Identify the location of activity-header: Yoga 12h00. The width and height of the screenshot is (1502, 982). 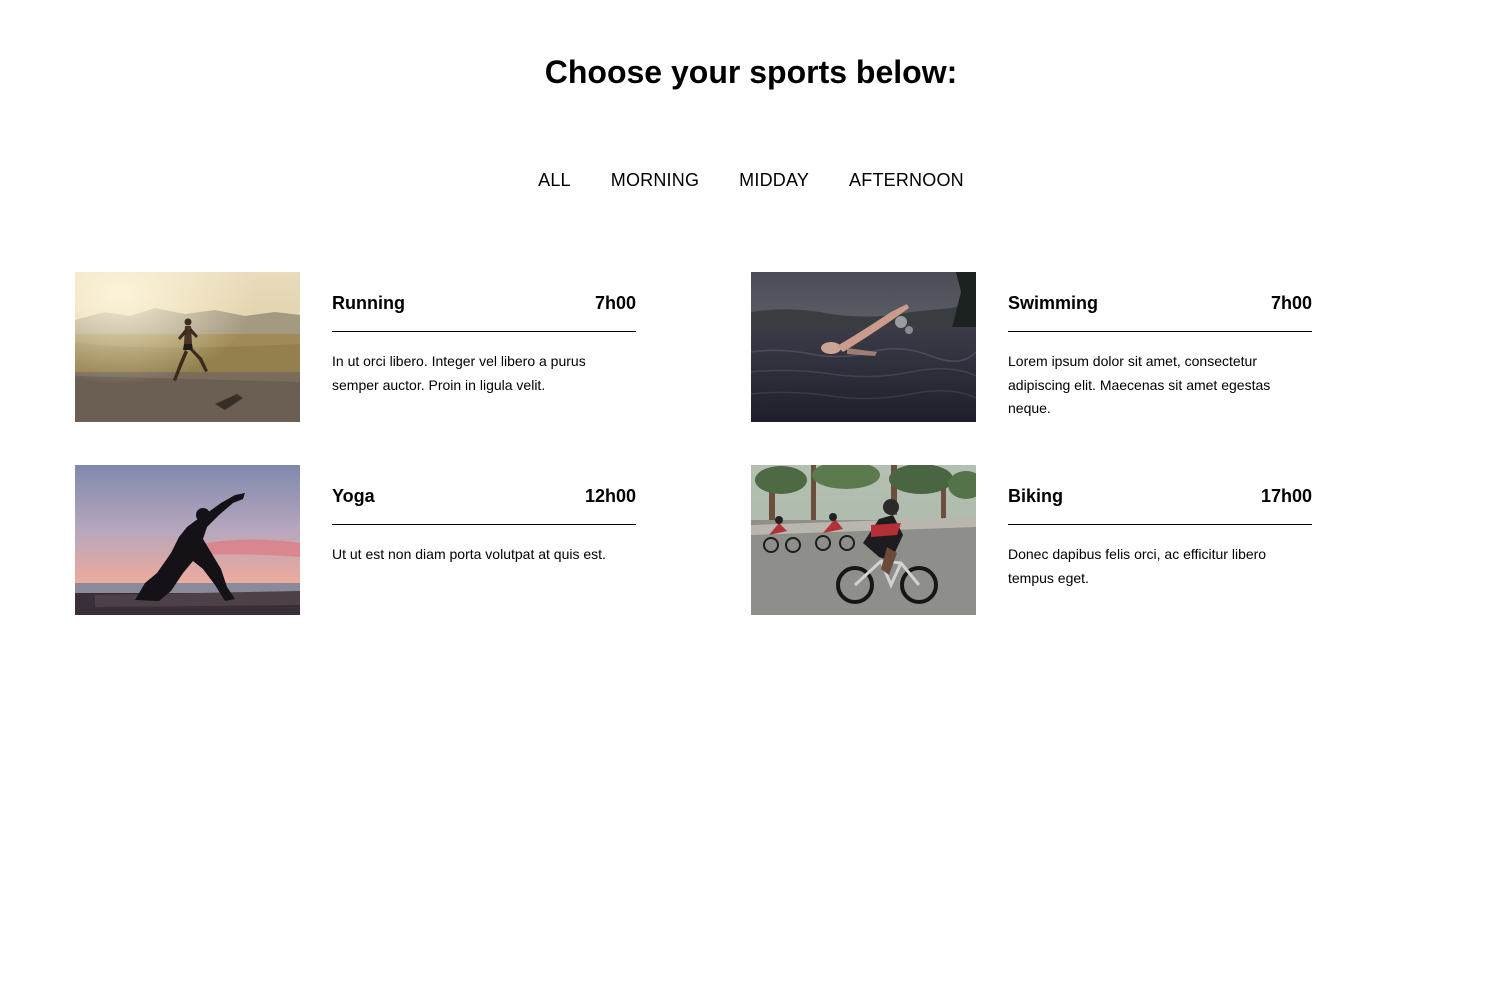
(484, 495).